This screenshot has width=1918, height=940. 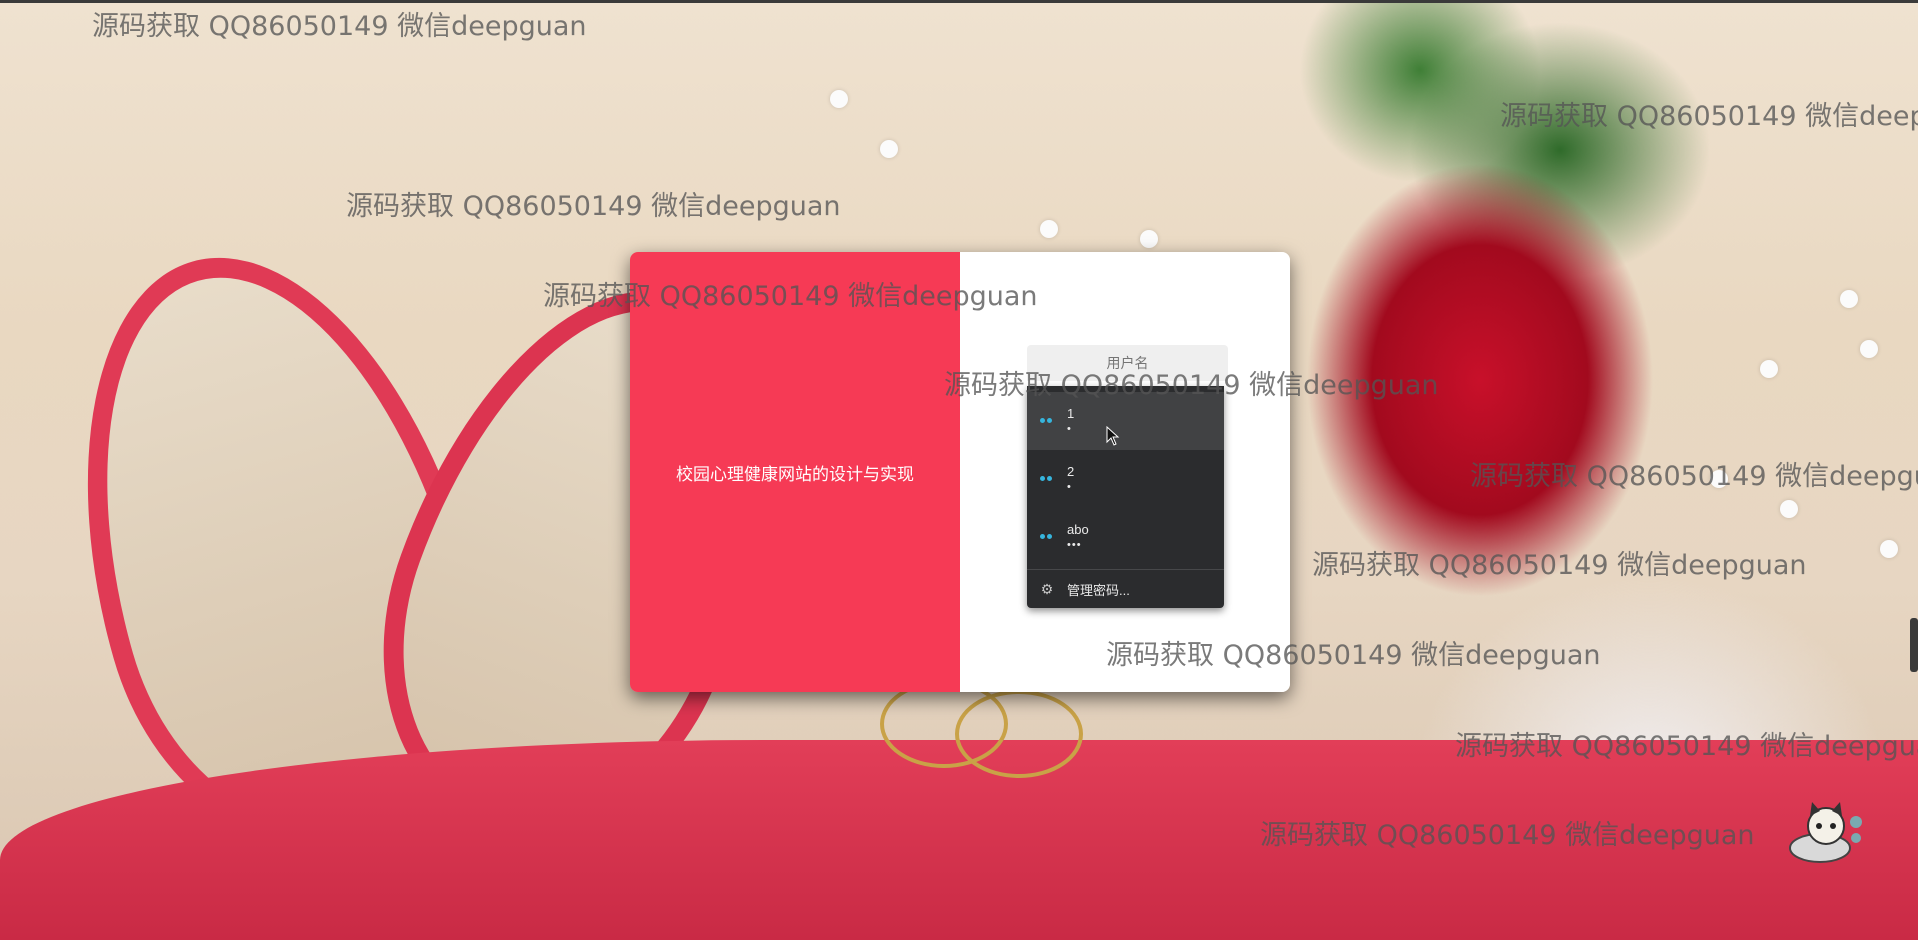 I want to click on cat-mascot-icon, so click(x=1826, y=834).